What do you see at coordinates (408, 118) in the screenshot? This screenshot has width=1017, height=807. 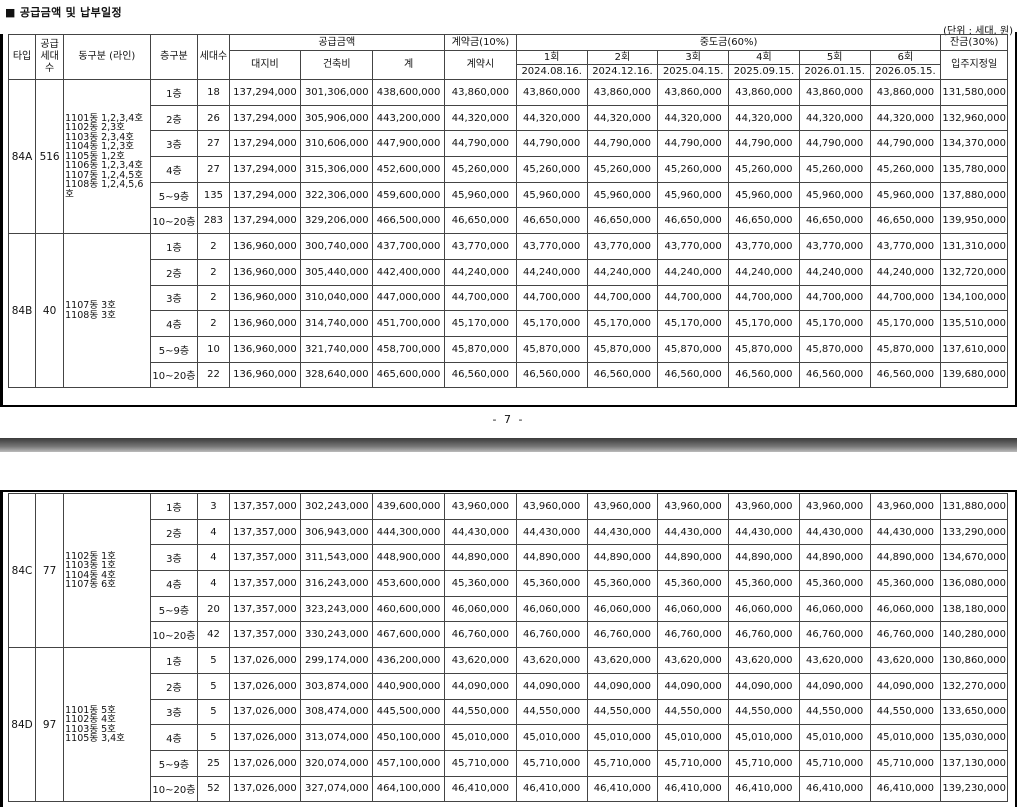 I see `total-price-cell: 443,200,000` at bounding box center [408, 118].